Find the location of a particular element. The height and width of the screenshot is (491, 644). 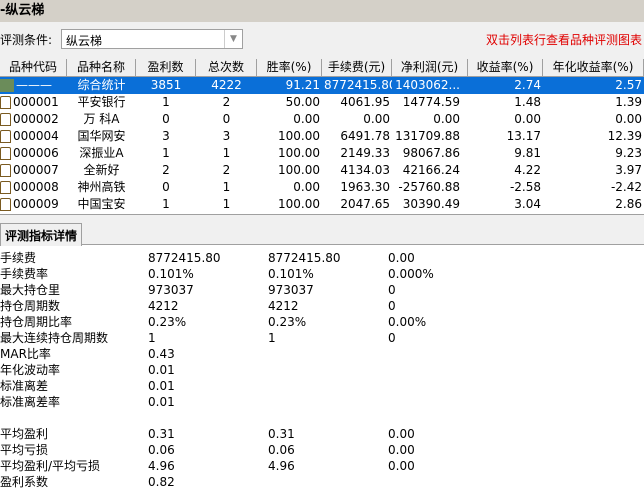

detail-label: 最大连续持仓周期数 is located at coordinates (54, 338).